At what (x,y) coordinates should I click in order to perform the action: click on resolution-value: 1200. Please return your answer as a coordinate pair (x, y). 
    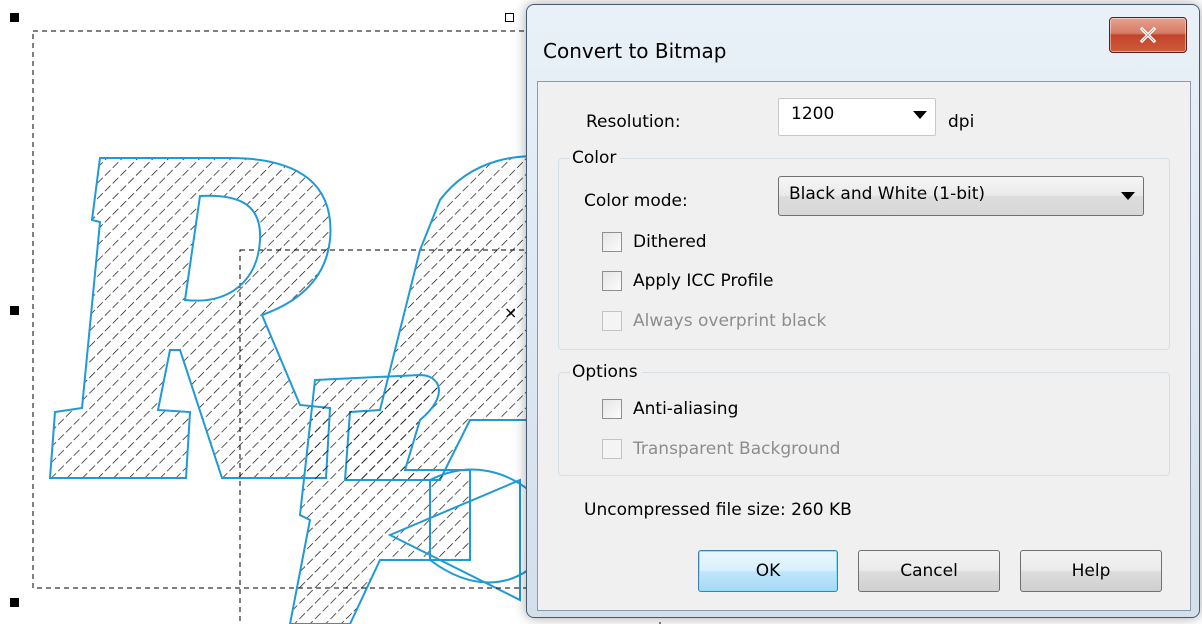
    Looking at the image, I should click on (813, 114).